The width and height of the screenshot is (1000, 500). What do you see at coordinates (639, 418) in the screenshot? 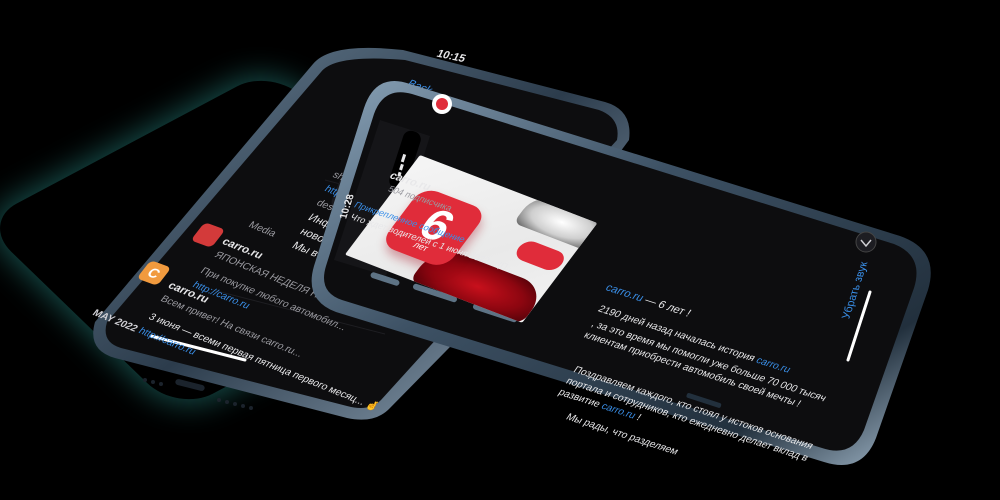
I see `post-paragraph-2-end: !` at bounding box center [639, 418].